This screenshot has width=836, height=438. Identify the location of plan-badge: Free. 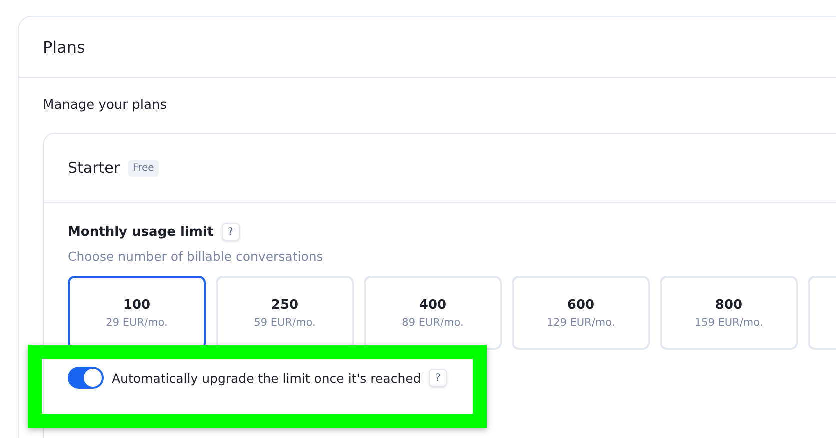
(144, 168).